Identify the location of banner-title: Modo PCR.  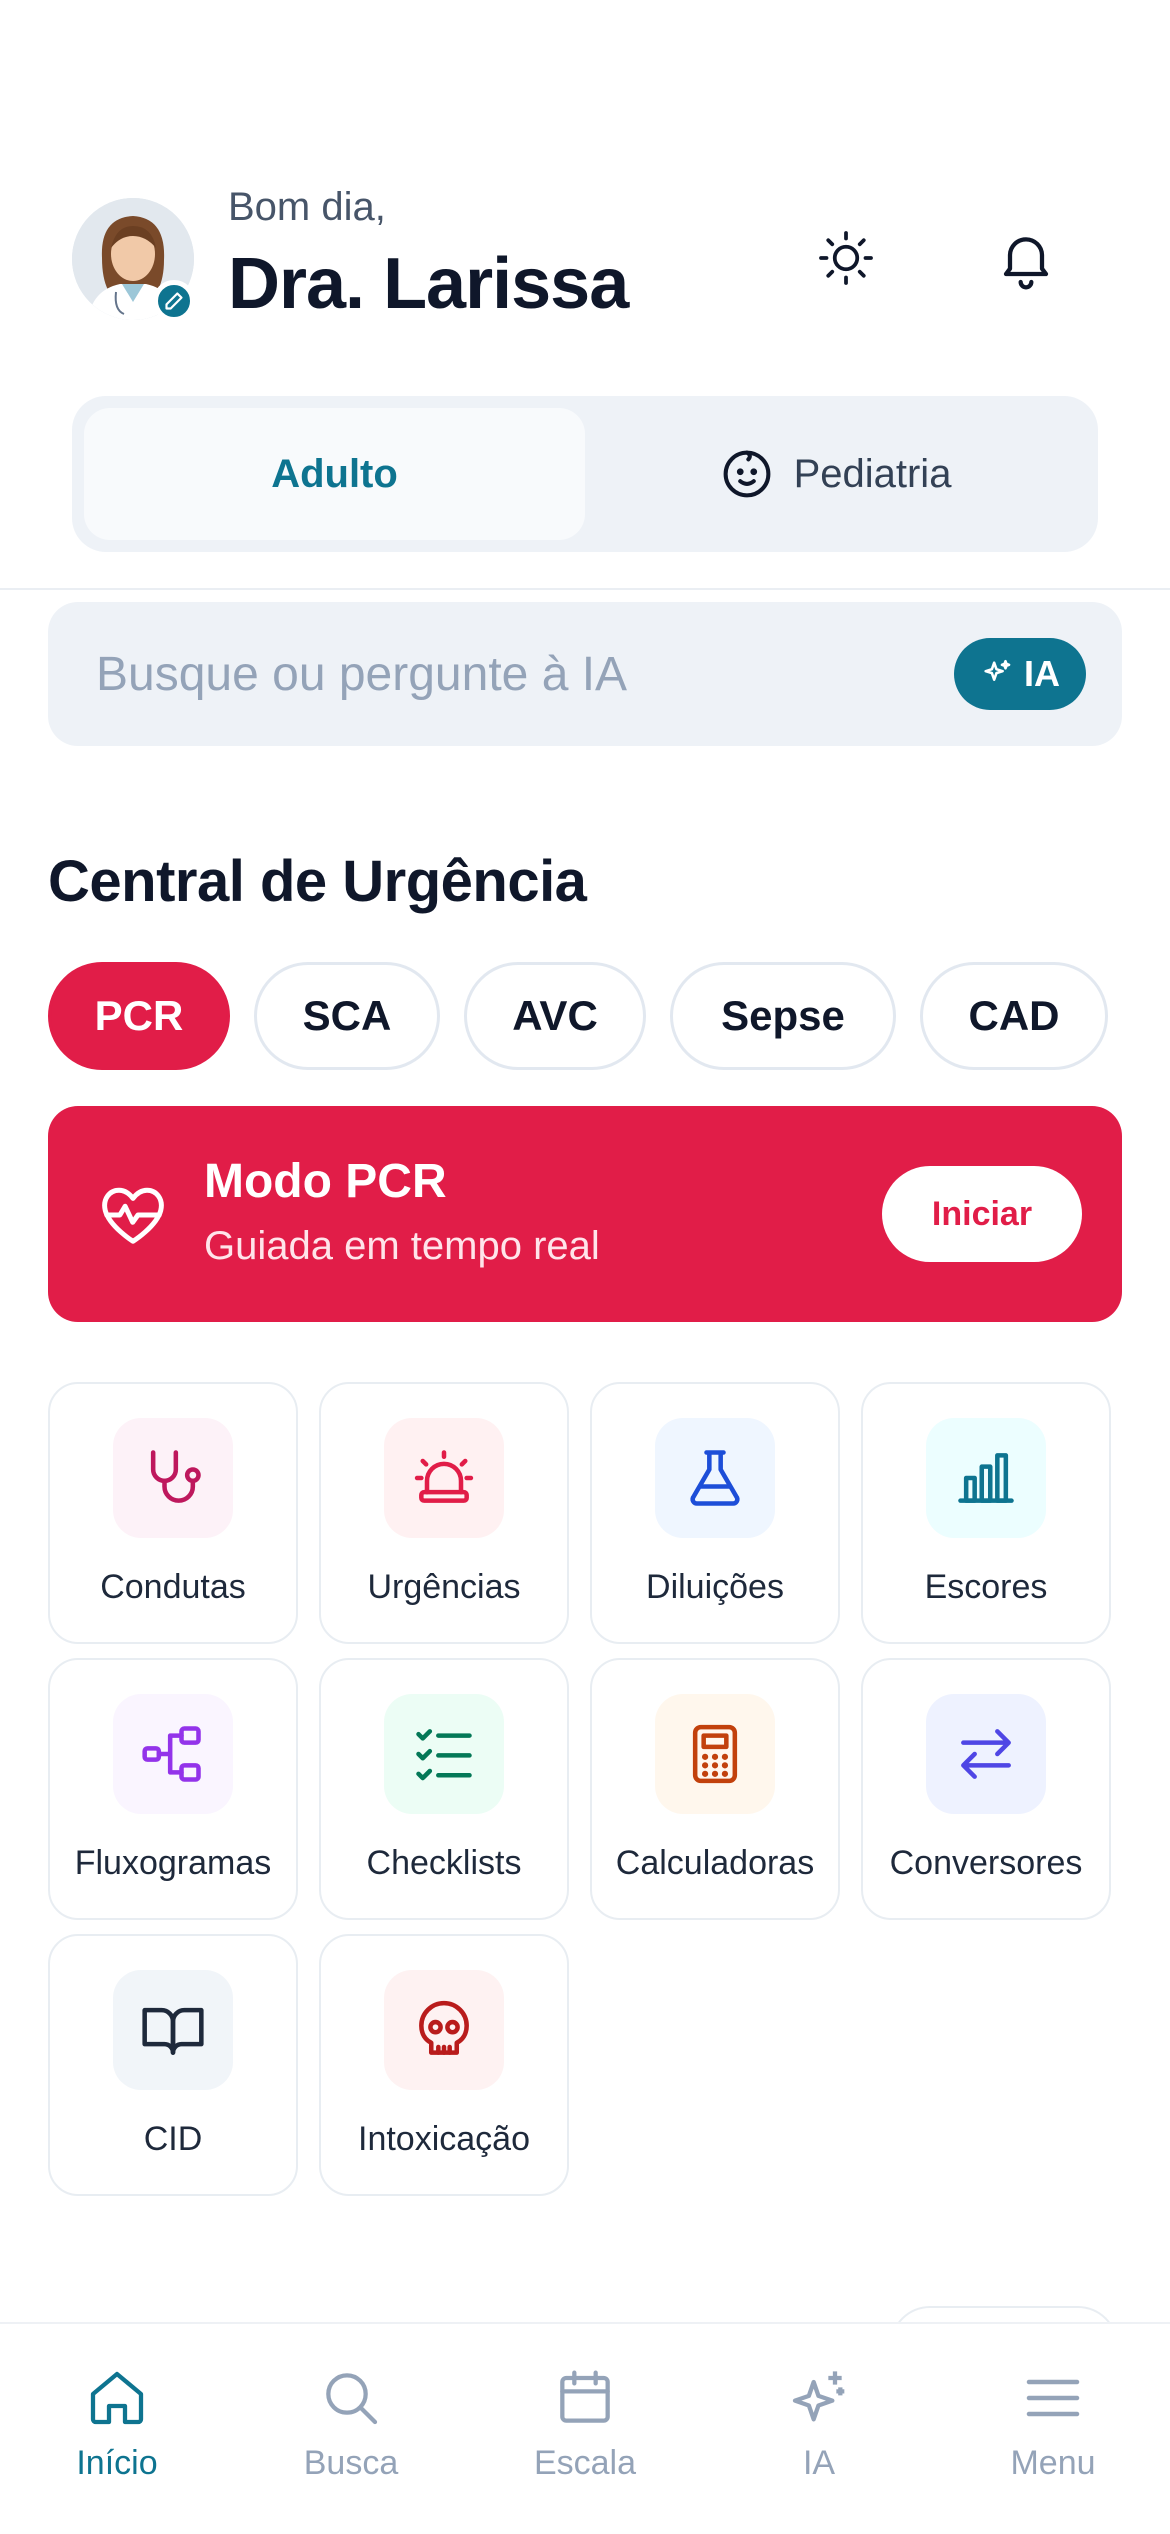
(325, 1181).